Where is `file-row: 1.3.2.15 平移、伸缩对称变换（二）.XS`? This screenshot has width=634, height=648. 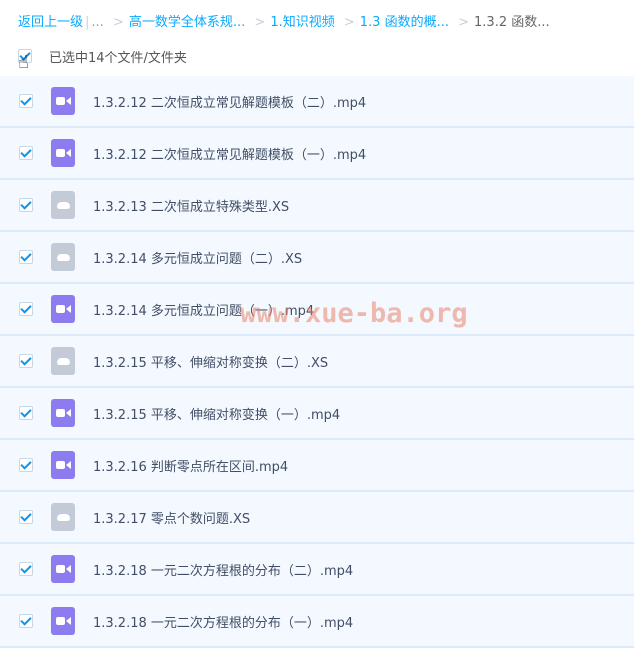 file-row: 1.3.2.15 平移、伸缩对称变换（二）.XS is located at coordinates (317, 362).